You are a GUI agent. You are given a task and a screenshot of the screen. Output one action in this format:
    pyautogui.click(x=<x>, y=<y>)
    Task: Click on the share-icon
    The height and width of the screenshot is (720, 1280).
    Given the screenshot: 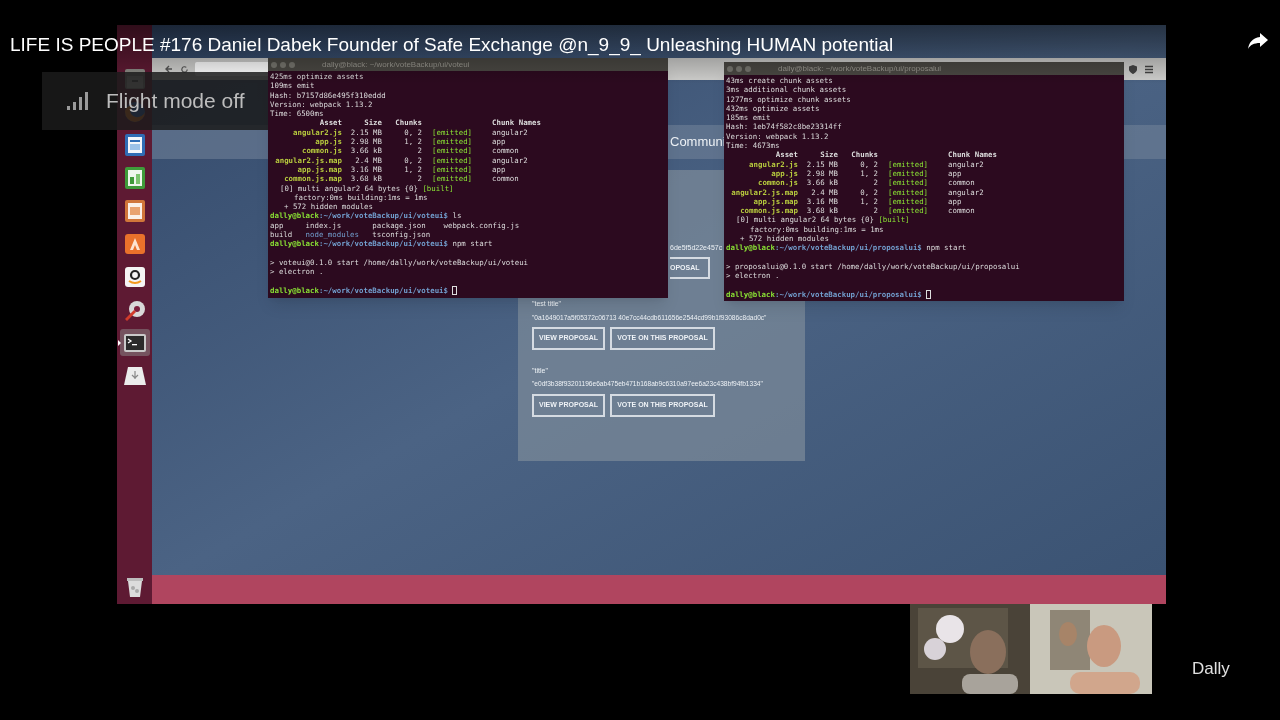 What is the action you would take?
    pyautogui.click(x=1258, y=41)
    